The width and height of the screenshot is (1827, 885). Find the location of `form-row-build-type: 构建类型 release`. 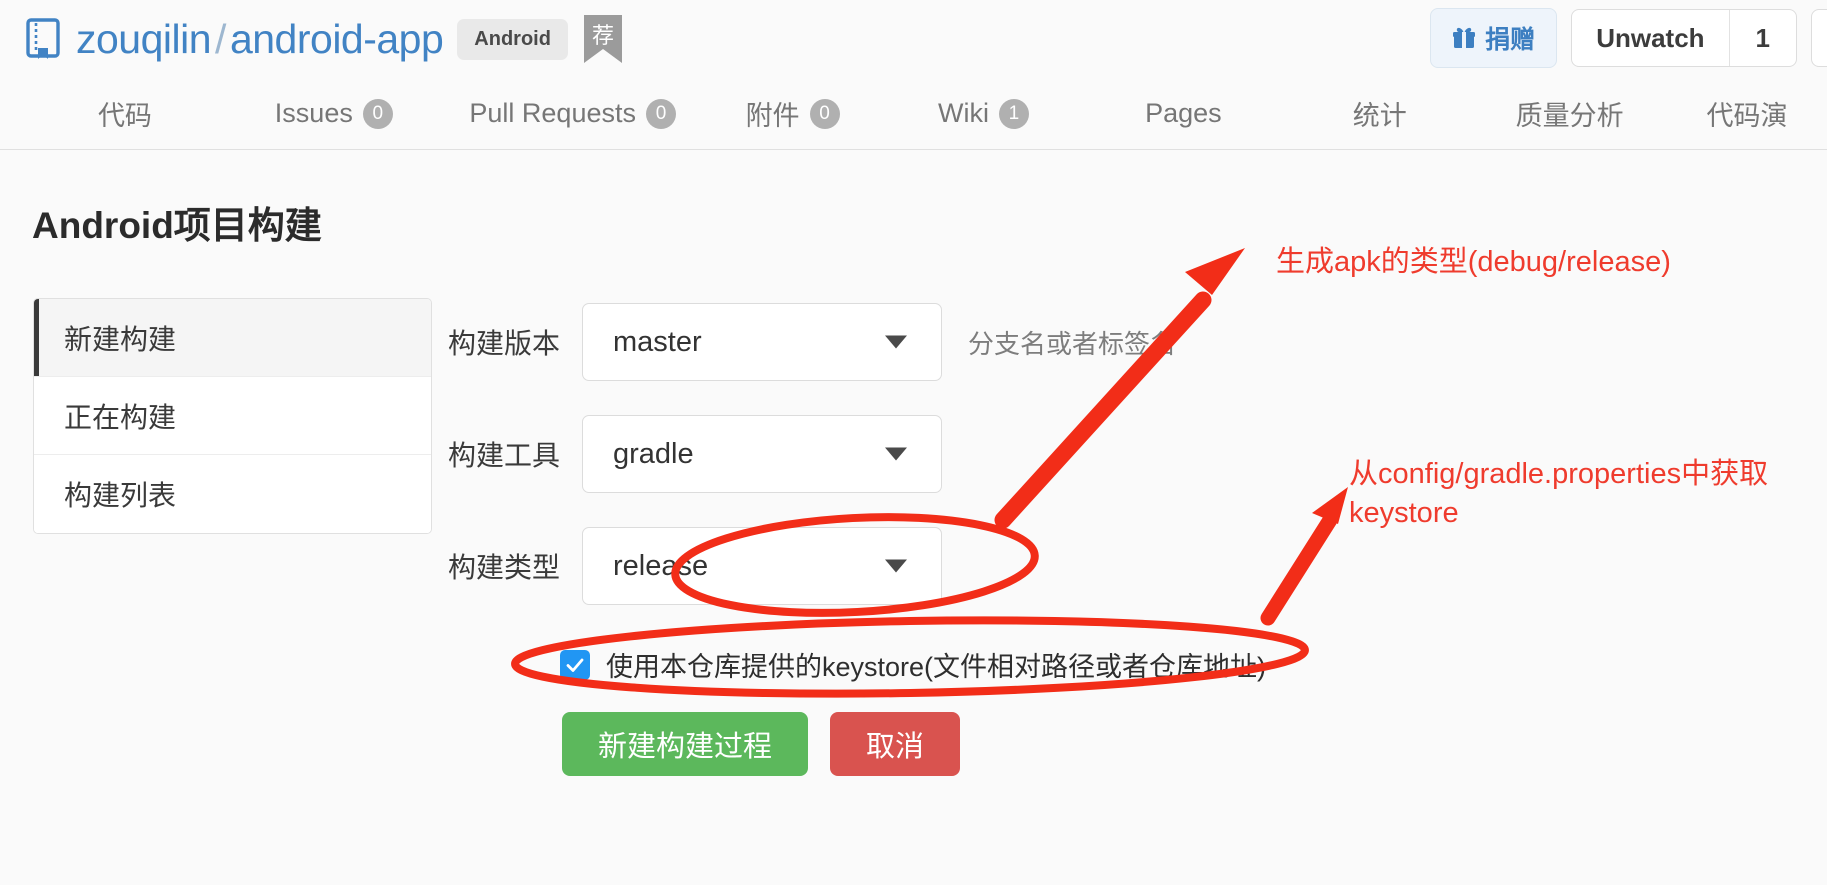

form-row-build-type: 构建类型 release is located at coordinates (676, 566).